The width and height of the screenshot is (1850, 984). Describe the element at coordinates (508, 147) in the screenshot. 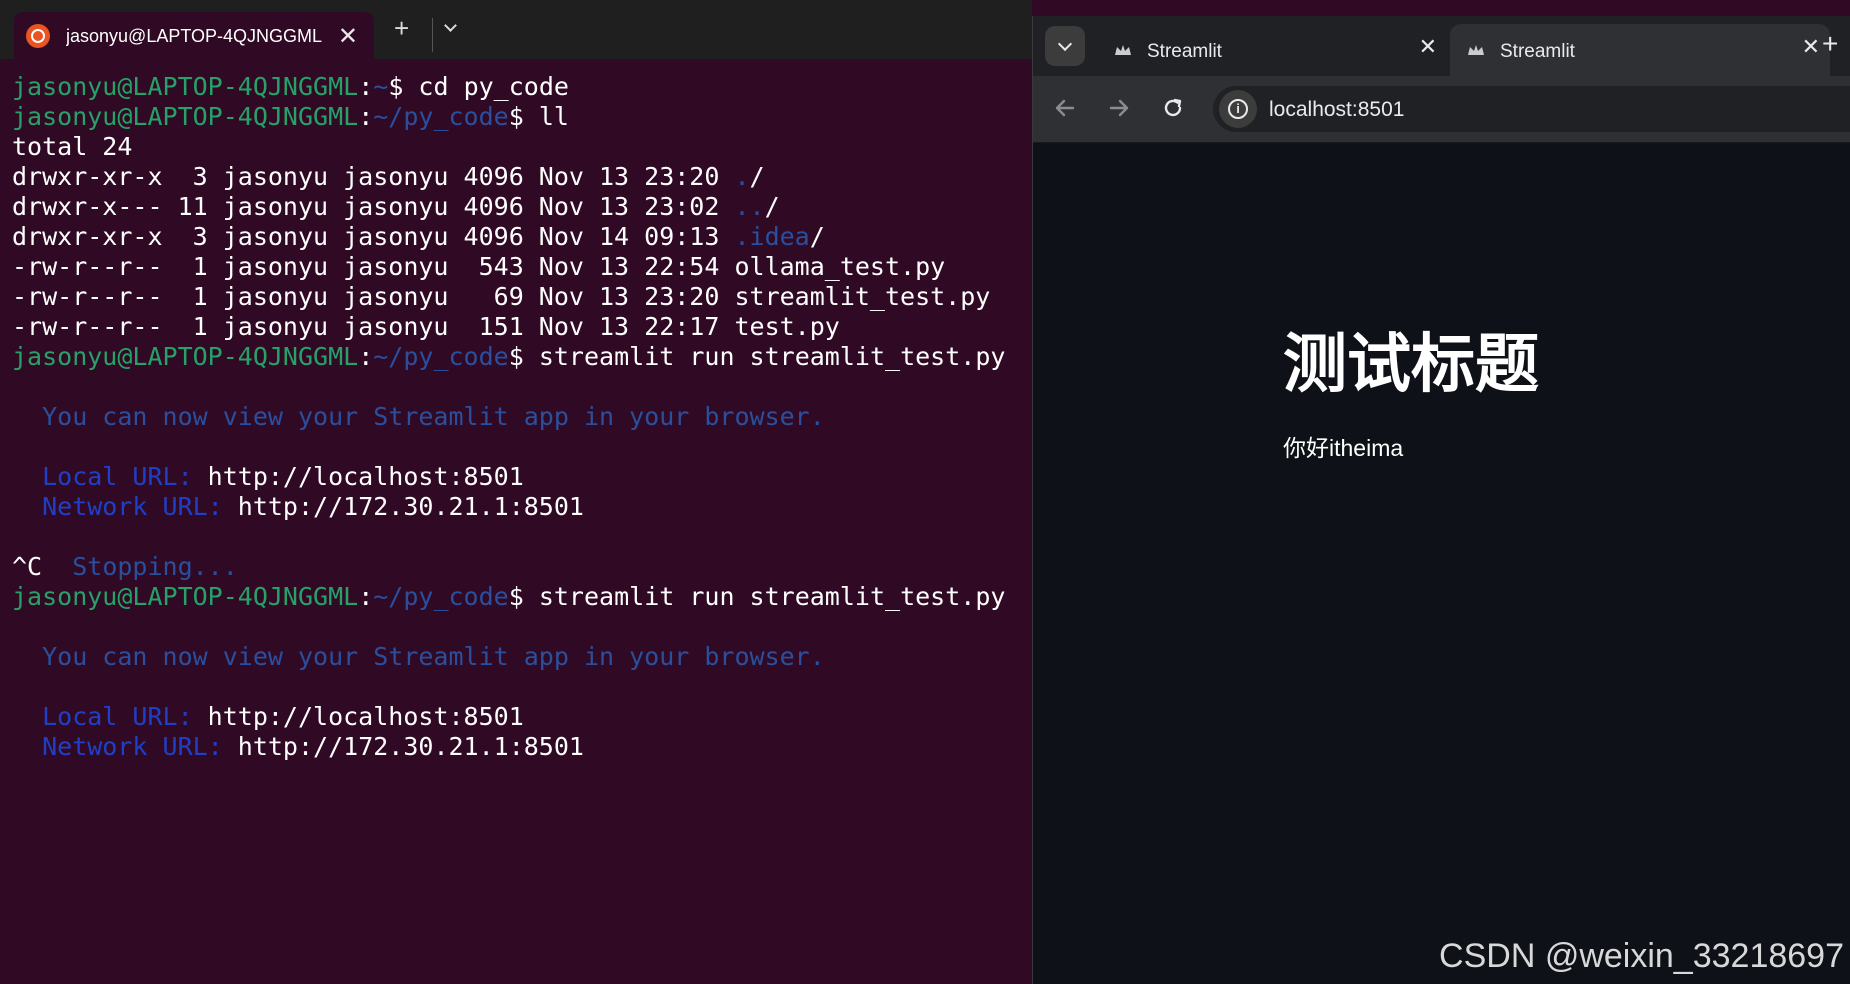

I see `terminal-line: total 24` at that location.